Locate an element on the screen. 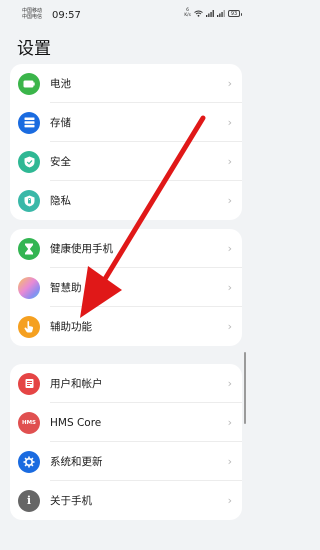 The height and width of the screenshot is (550, 320). settings-item-label: 健康使用手机 is located at coordinates (81, 249).